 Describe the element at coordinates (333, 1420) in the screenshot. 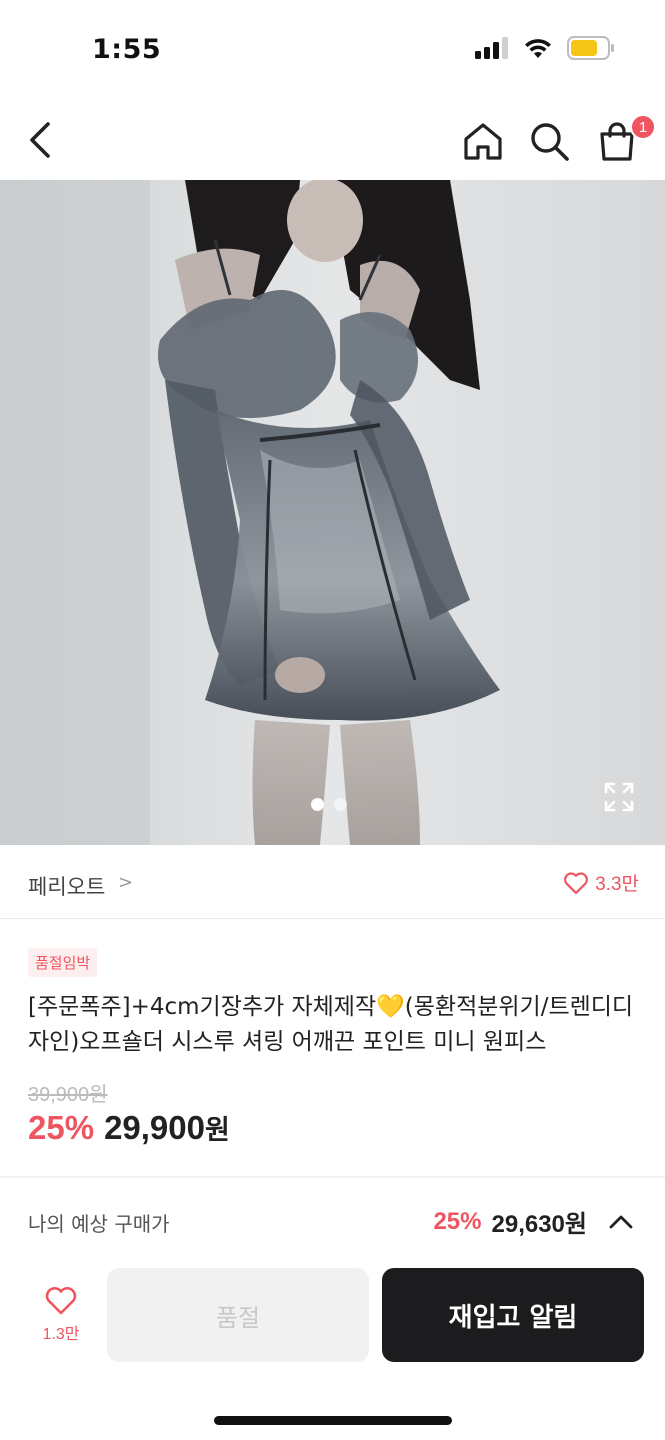

I see `home-indicator` at that location.